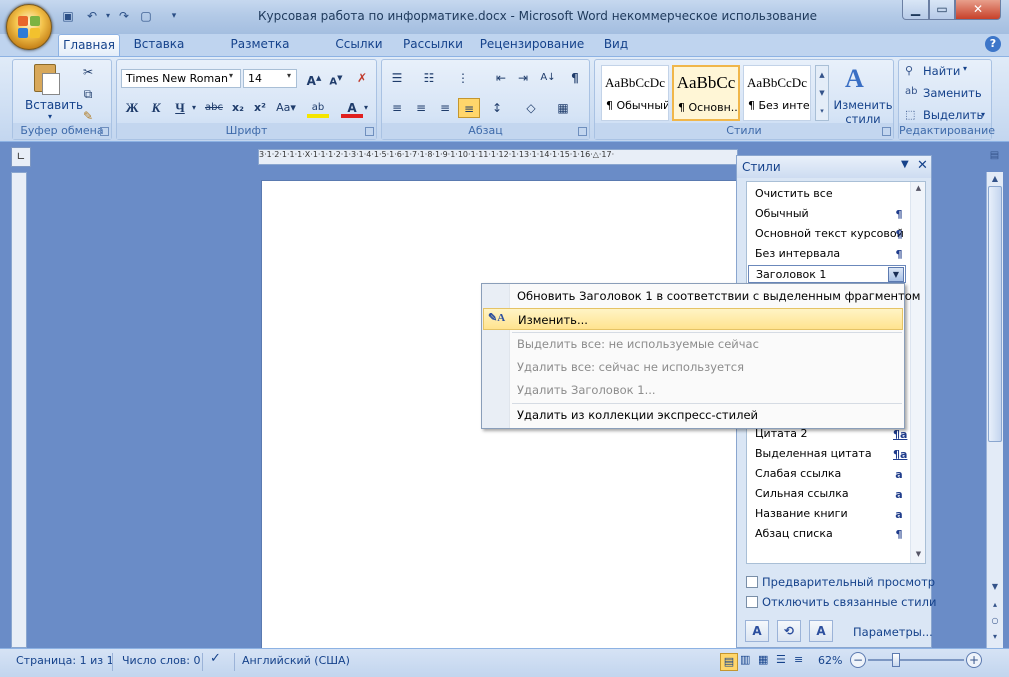 The width and height of the screenshot is (1009, 677). I want to click on font-name-dropdown-icon: ▾, so click(231, 75).